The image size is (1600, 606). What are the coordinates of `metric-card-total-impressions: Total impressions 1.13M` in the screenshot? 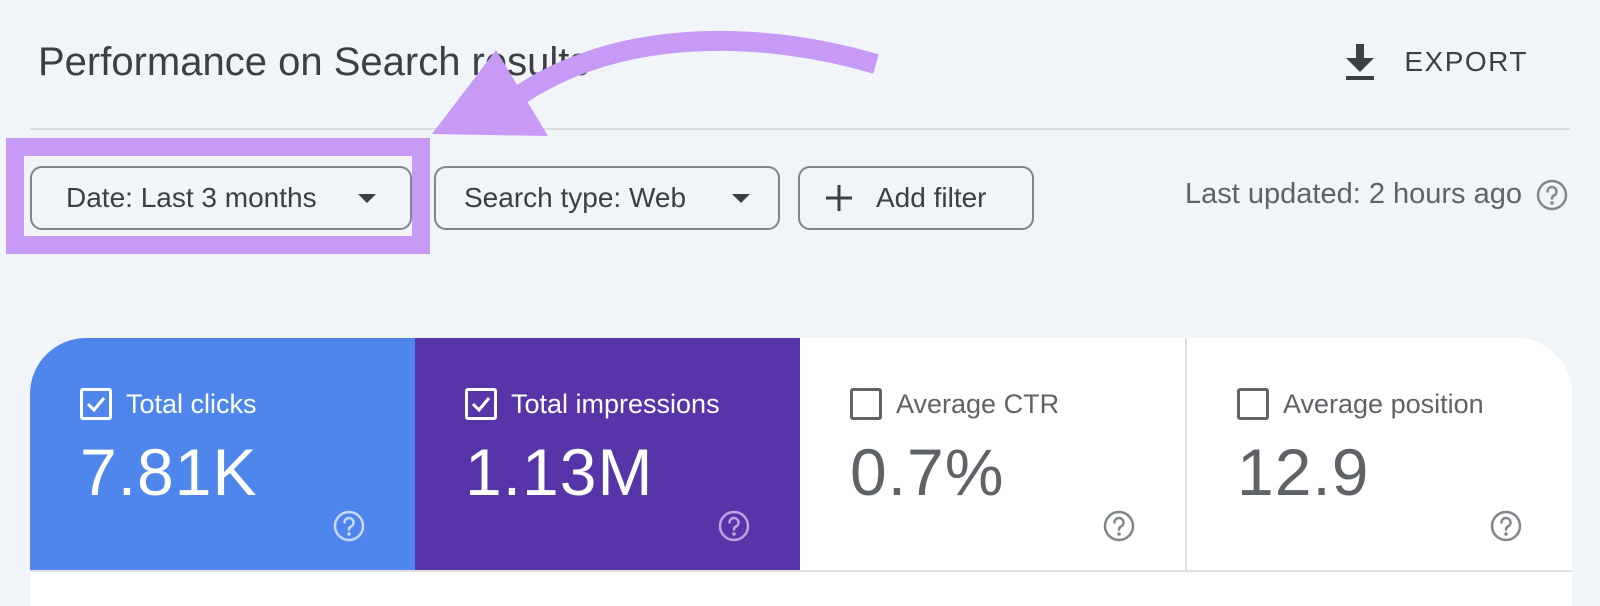 It's located at (607, 471).